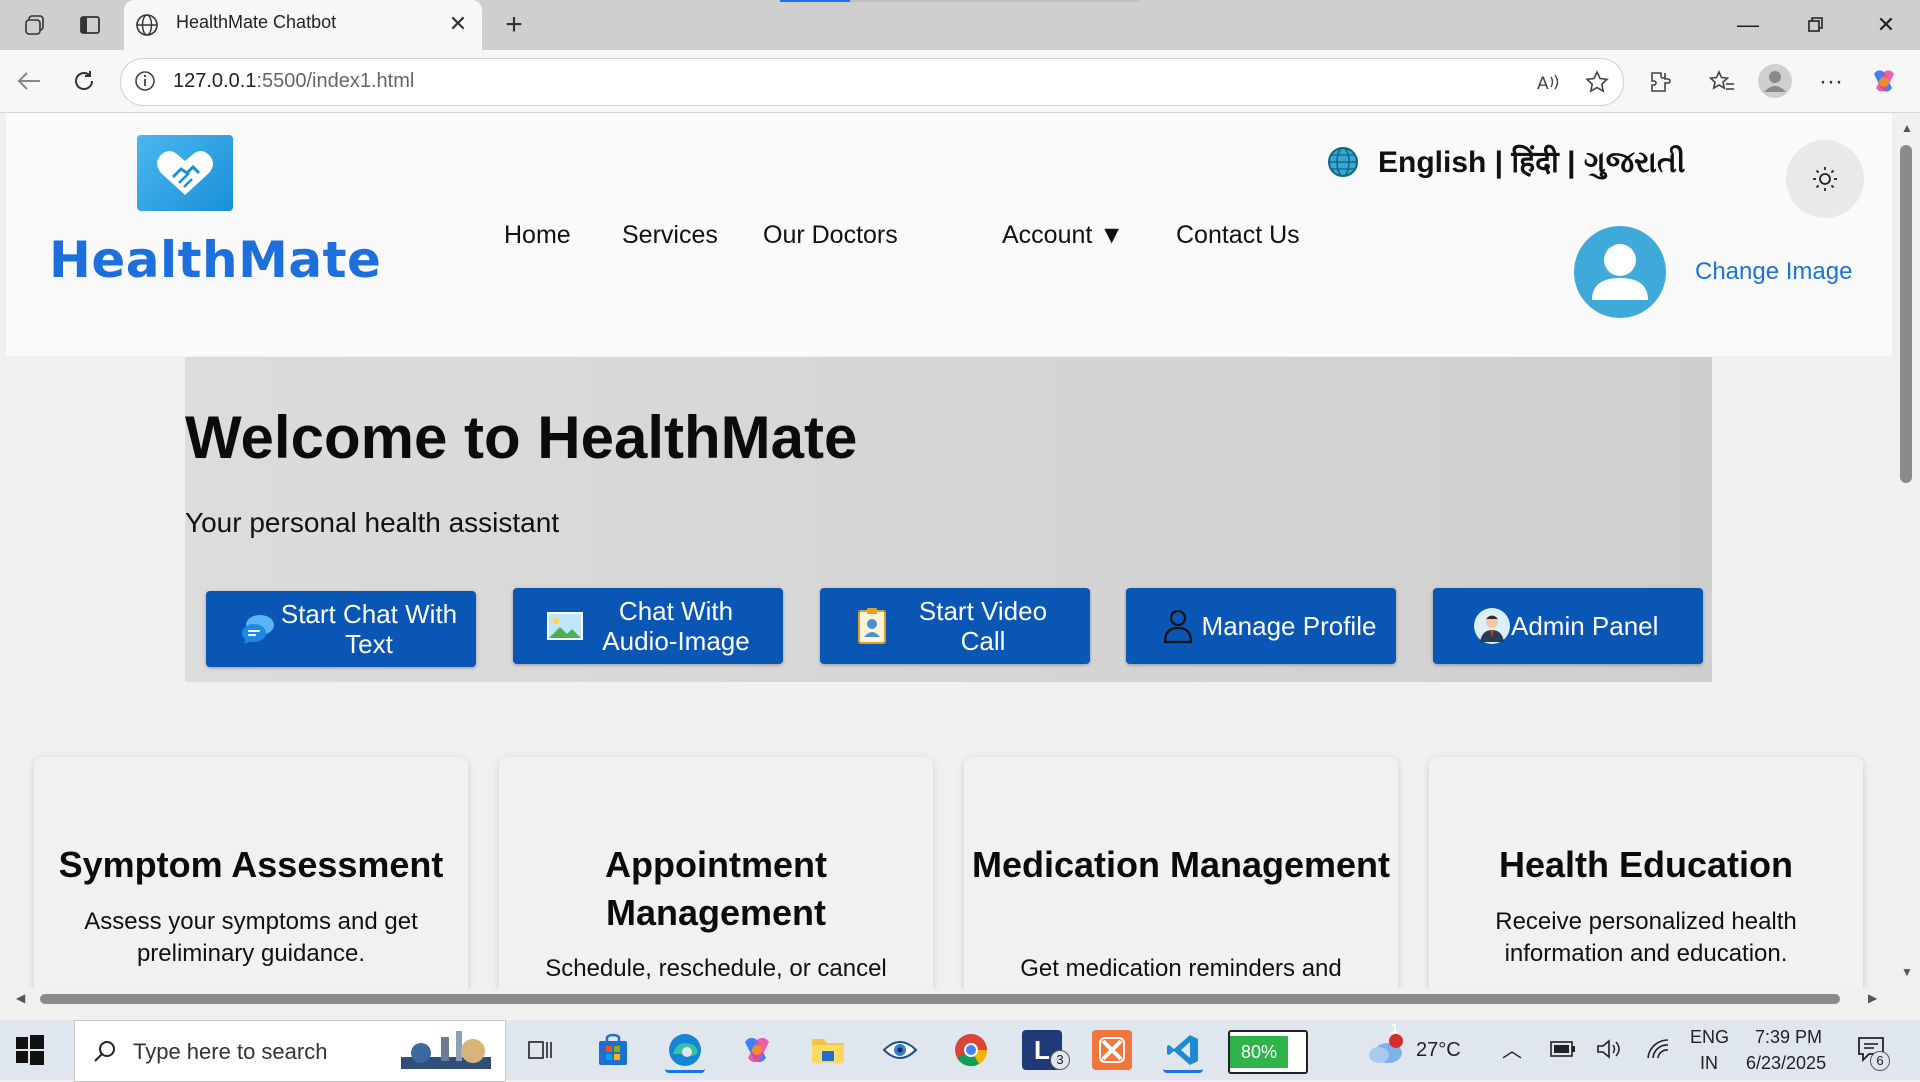 Image resolution: width=1920 pixels, height=1082 pixels. What do you see at coordinates (648, 626) in the screenshot?
I see `chat-audio-image-button: Chat With Audio-Image` at bounding box center [648, 626].